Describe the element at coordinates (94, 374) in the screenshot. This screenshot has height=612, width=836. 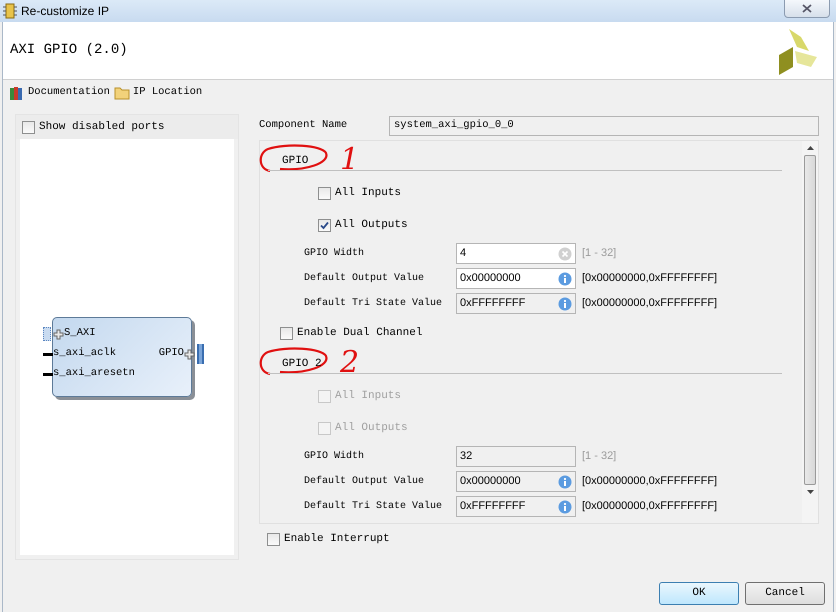
I see `port-label: s_axi_aresetn` at that location.